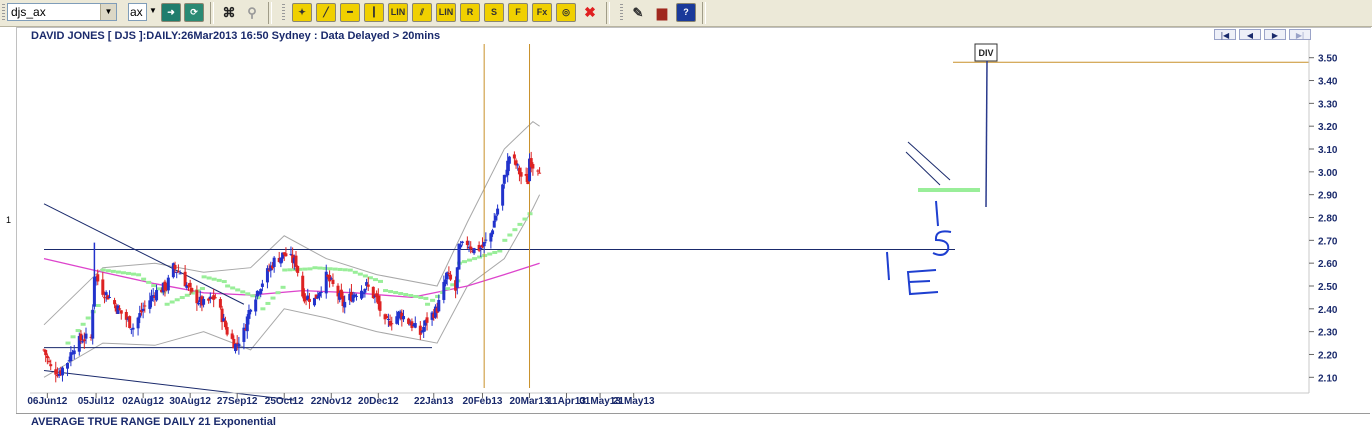 This screenshot has width=1372, height=431. Describe the element at coordinates (985, 53) in the screenshot. I see `div-label: DIV` at that location.